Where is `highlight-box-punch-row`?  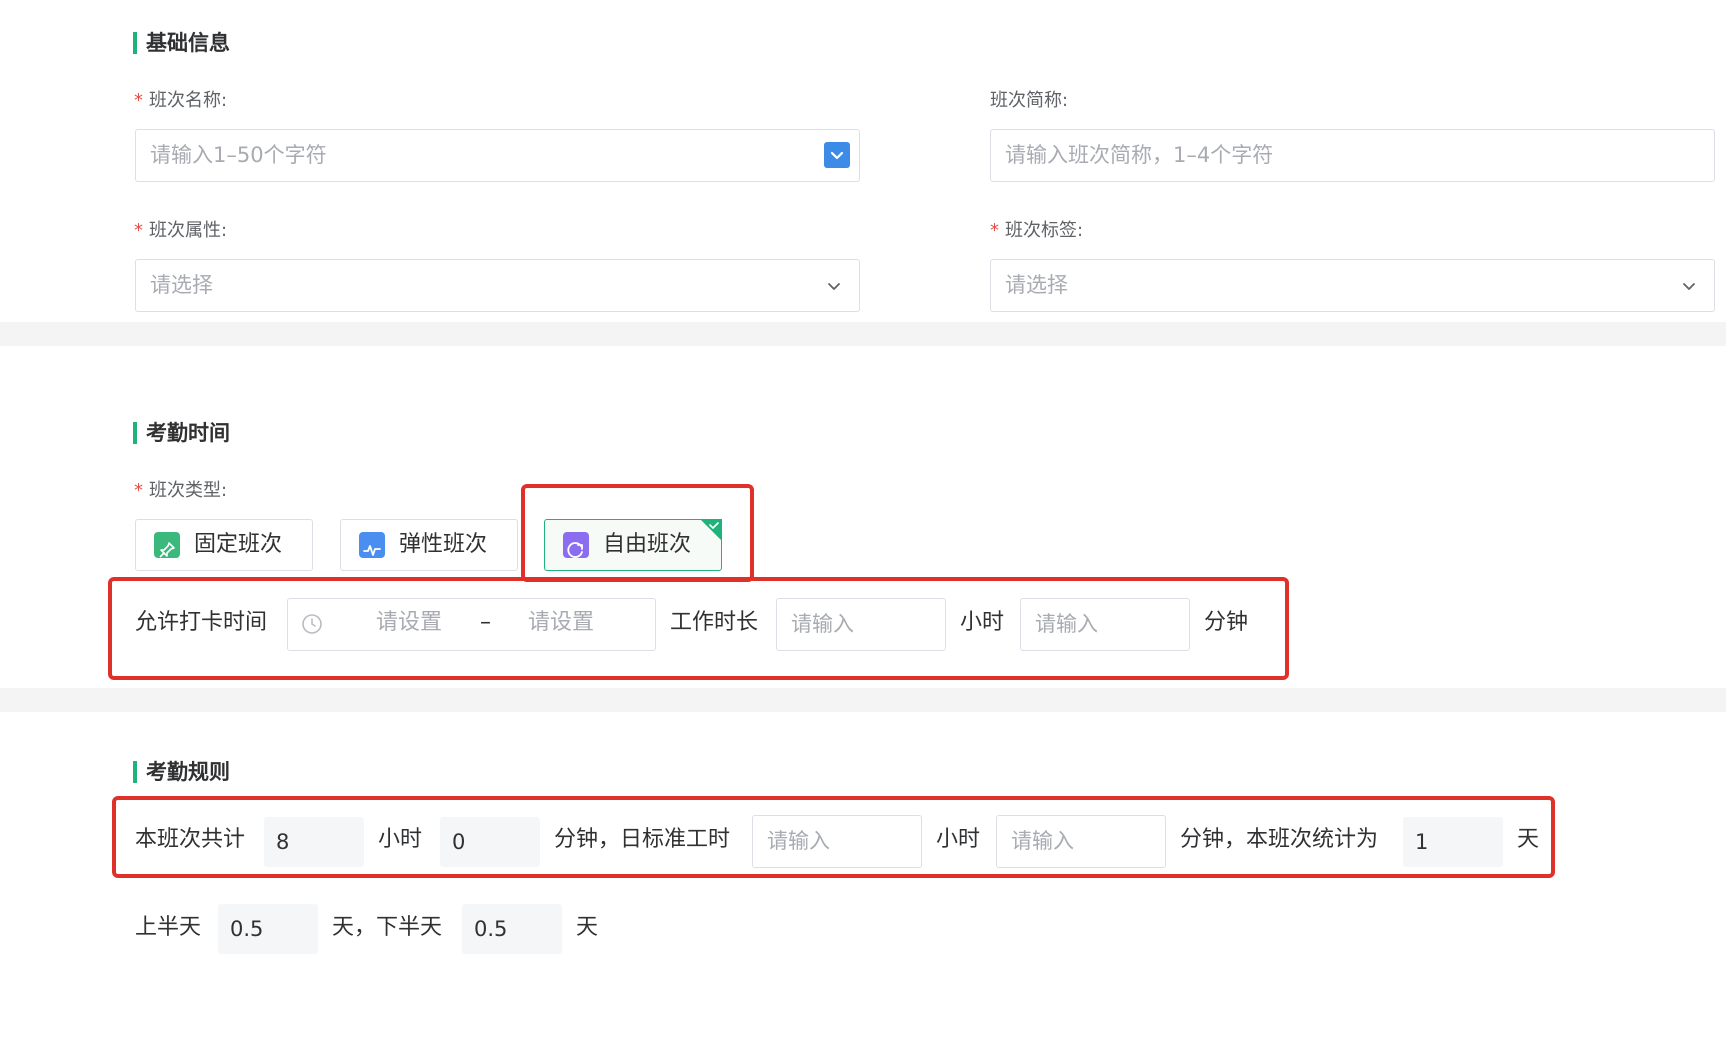 highlight-box-punch-row is located at coordinates (698, 628).